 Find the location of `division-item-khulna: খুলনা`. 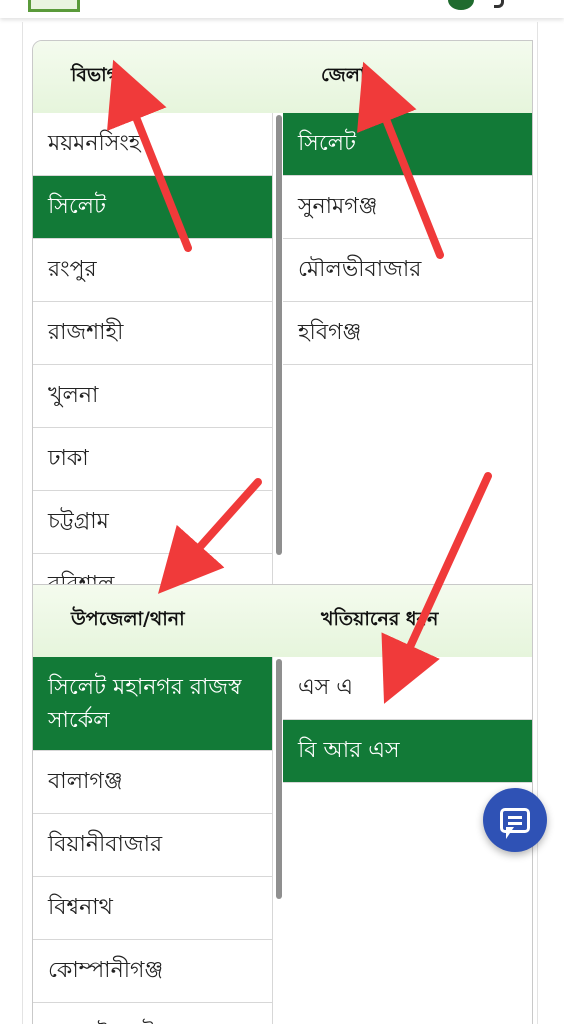

division-item-khulna: খুলনা is located at coordinates (152, 396).